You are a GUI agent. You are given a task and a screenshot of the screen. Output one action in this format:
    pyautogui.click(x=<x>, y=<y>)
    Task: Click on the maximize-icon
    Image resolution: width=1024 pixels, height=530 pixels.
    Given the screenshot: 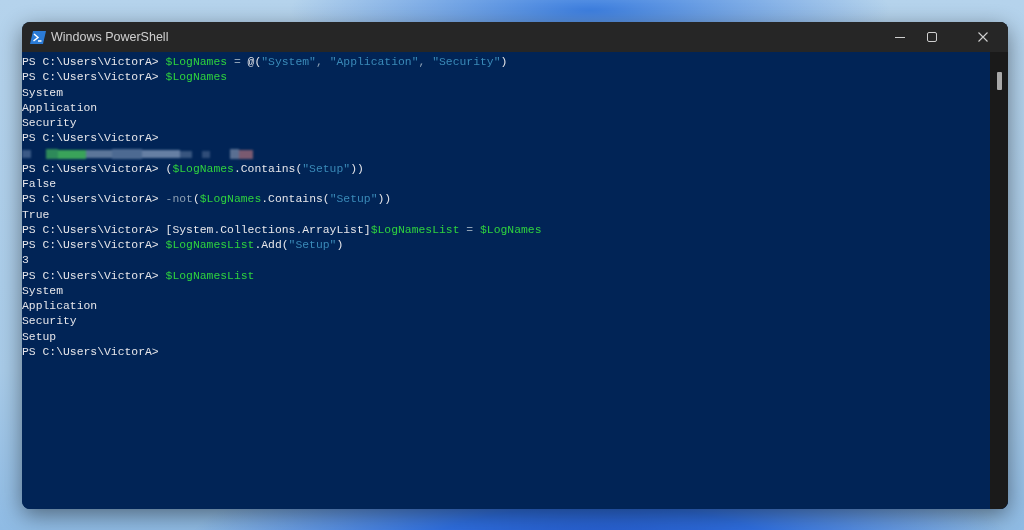 What is the action you would take?
    pyautogui.click(x=932, y=37)
    